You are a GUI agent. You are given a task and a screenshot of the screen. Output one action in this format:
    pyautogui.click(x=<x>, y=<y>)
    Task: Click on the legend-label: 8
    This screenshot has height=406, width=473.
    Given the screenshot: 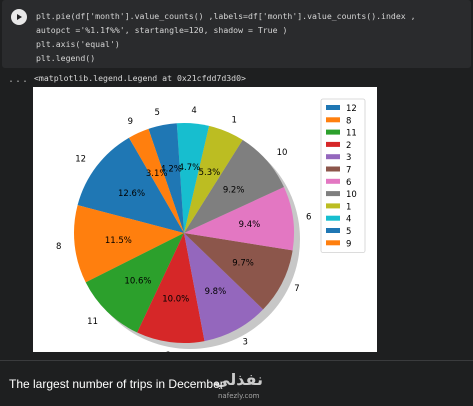 What is the action you would take?
    pyautogui.click(x=348, y=121)
    